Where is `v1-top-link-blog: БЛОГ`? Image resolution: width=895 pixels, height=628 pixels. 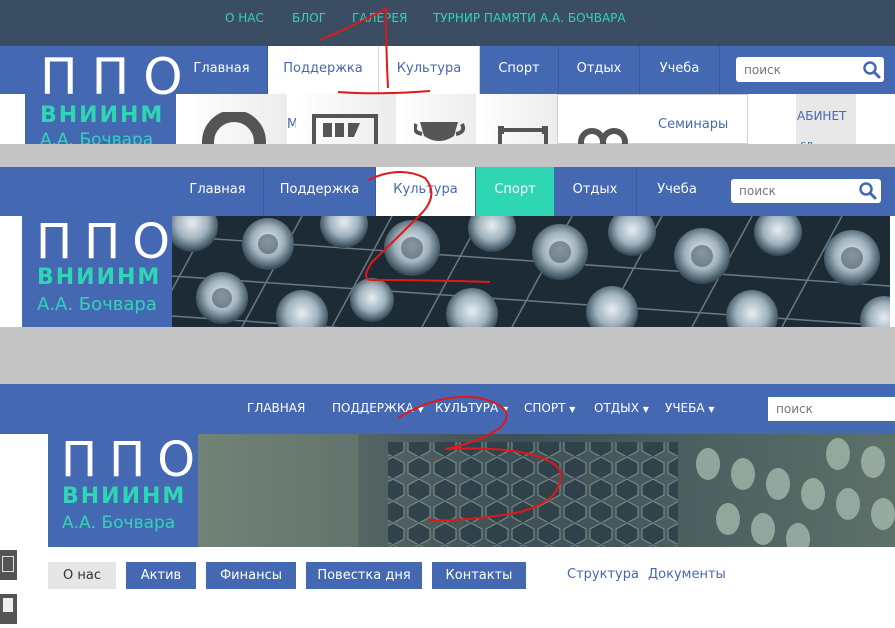
v1-top-link-blog: БЛОГ is located at coordinates (309, 18).